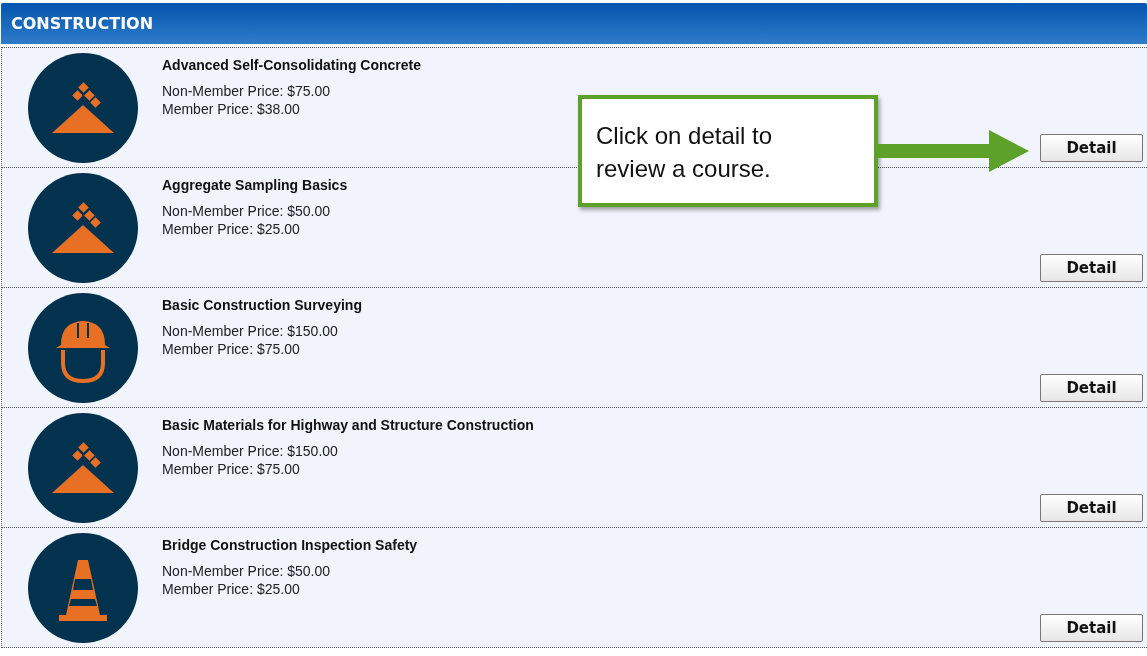  Describe the element at coordinates (255, 185) in the screenshot. I see `course-title: Aggregate Sampling Basics` at that location.